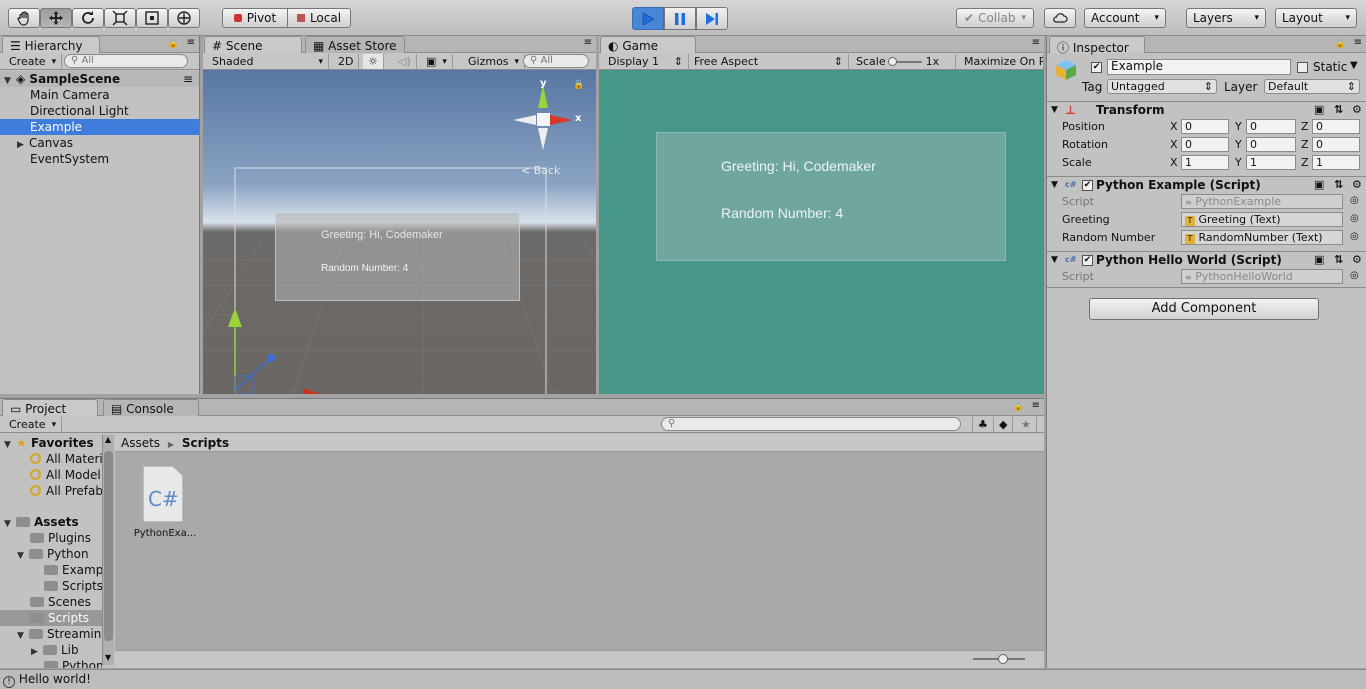 The image size is (1366, 689). Describe the element at coordinates (556, 61) in the screenshot. I see `scene-search-input: ⚲ All` at that location.